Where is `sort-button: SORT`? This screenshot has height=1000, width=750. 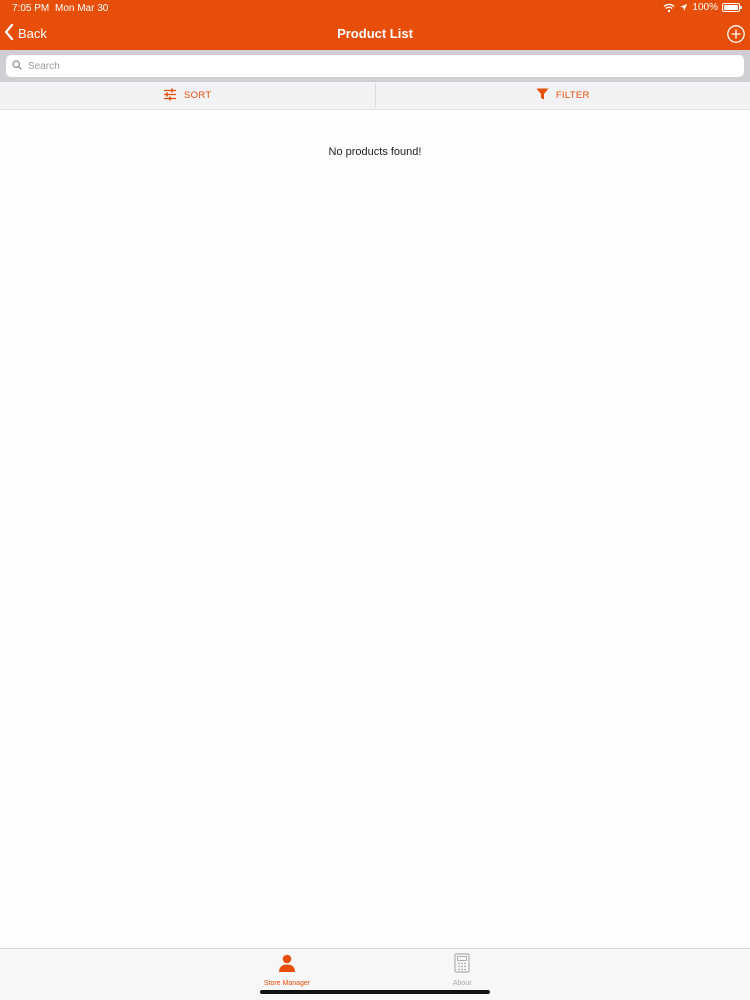
sort-button: SORT is located at coordinates (187, 95).